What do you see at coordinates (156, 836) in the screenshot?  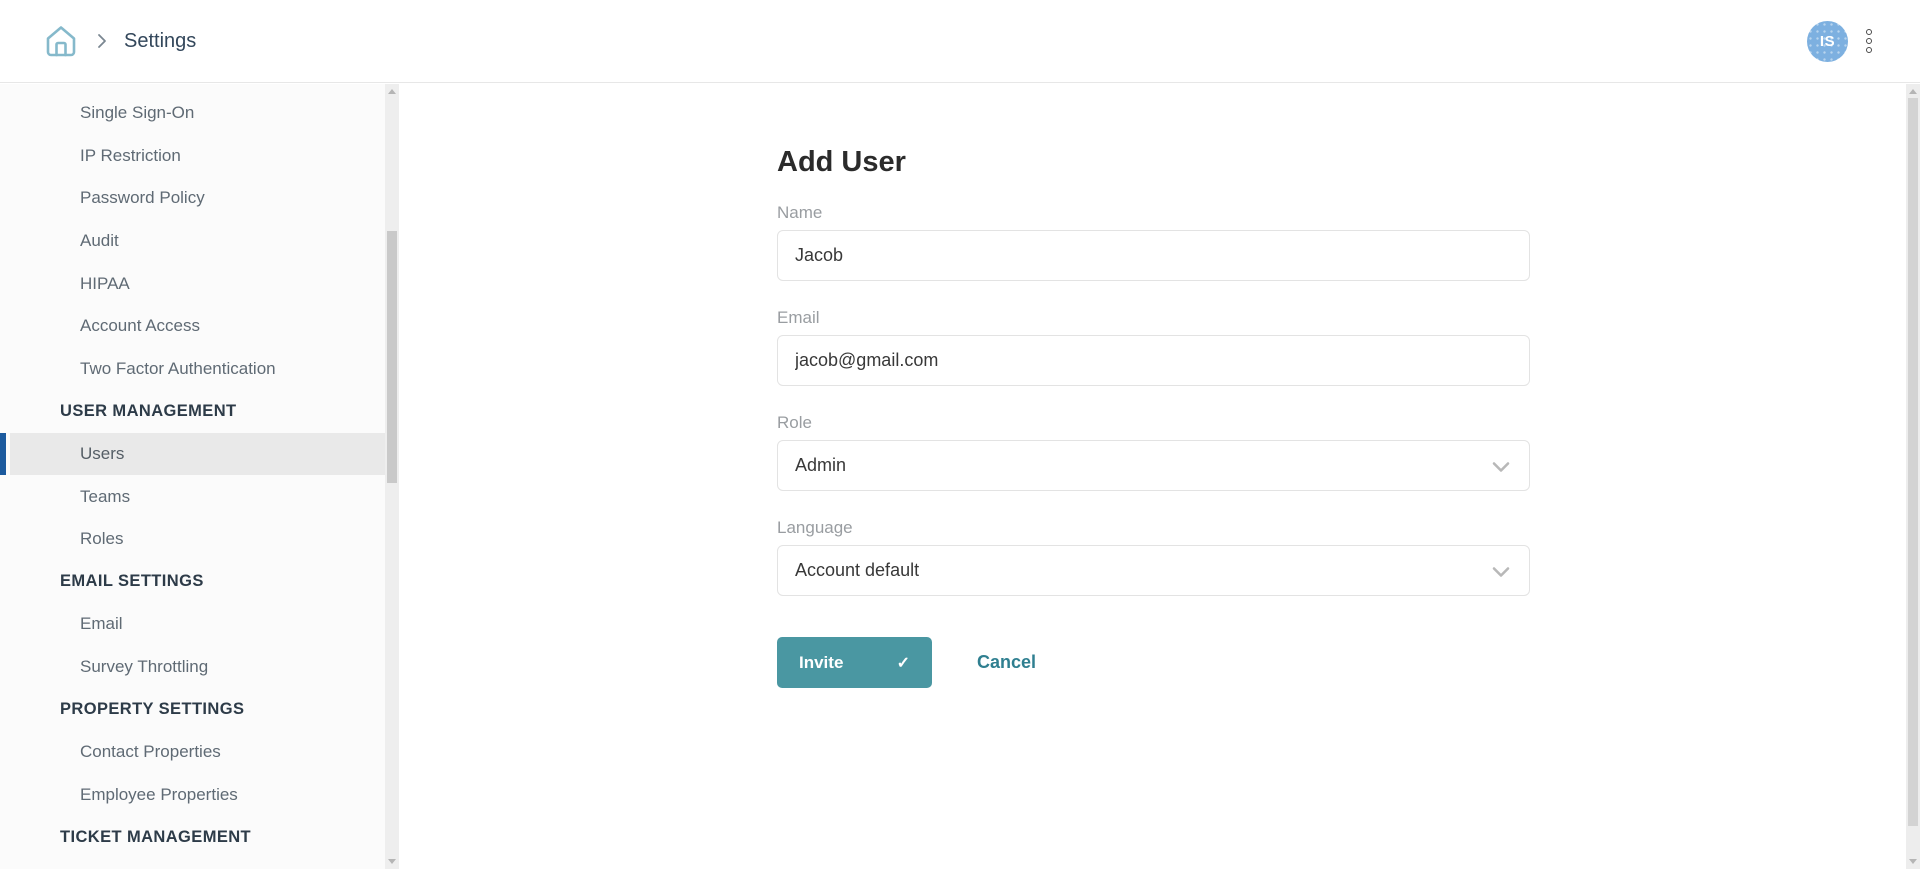 I see `sidebar-section-ticket-management: TICKET MANAGEMENT` at bounding box center [156, 836].